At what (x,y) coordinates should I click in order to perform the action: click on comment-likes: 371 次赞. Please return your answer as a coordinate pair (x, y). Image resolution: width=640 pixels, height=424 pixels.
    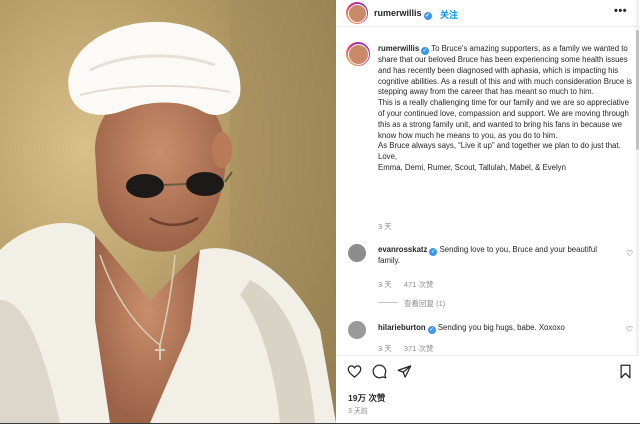
    Looking at the image, I should click on (419, 348).